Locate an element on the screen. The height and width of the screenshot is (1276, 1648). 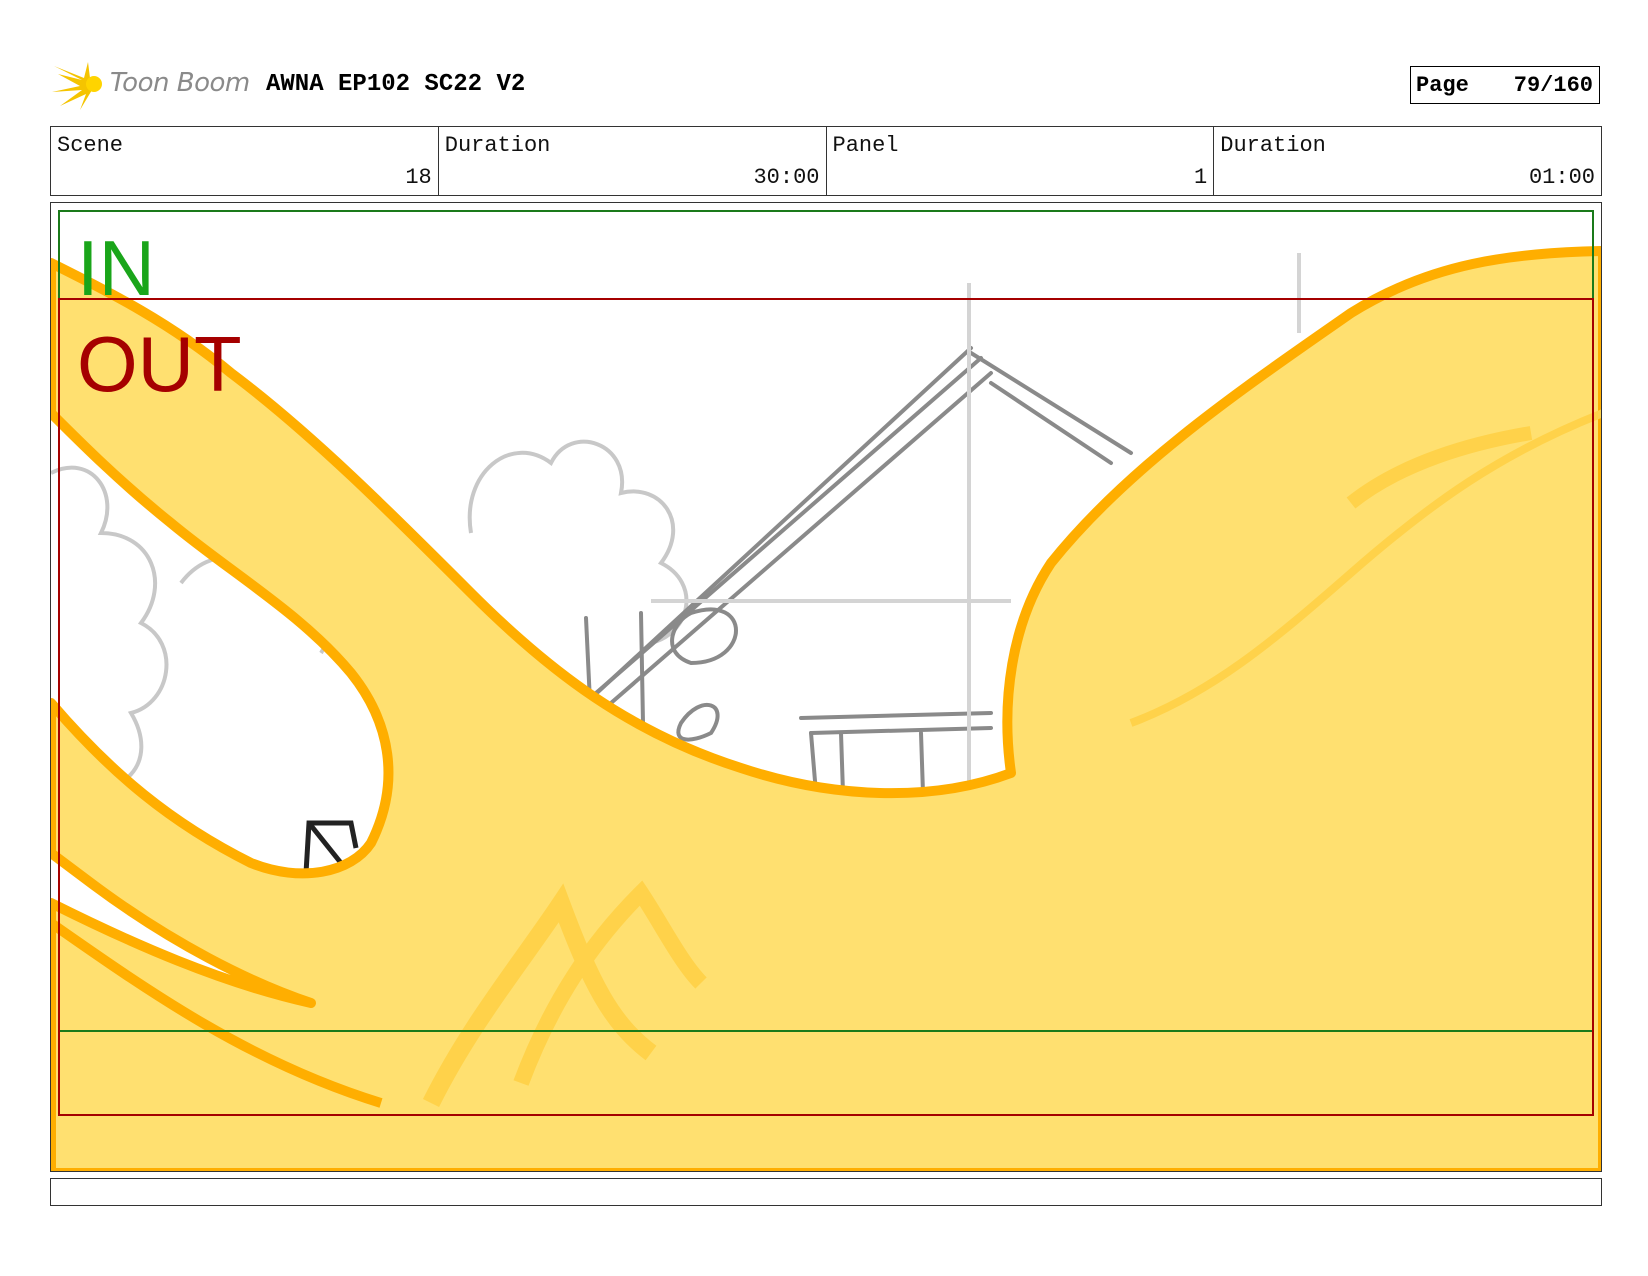
document-title: AWNA EP102 SC22 V2 is located at coordinates (396, 84).